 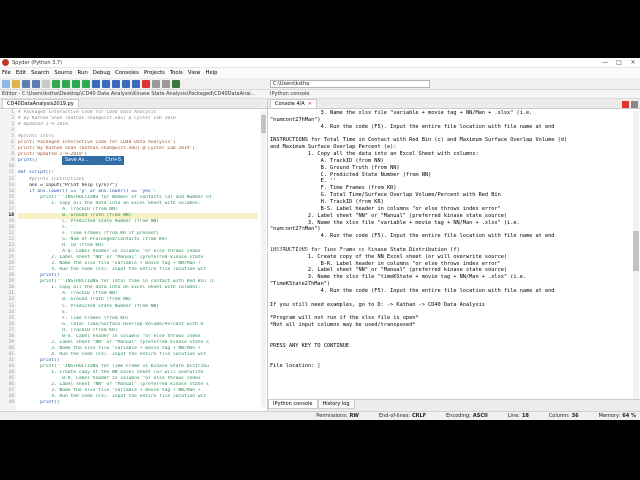 What do you see at coordinates (154, 73) in the screenshot?
I see `menu-projects: Projects` at bounding box center [154, 73].